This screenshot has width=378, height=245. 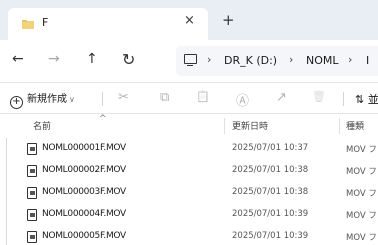 What do you see at coordinates (18, 59) in the screenshot?
I see `back-arrow-icon: ←` at bounding box center [18, 59].